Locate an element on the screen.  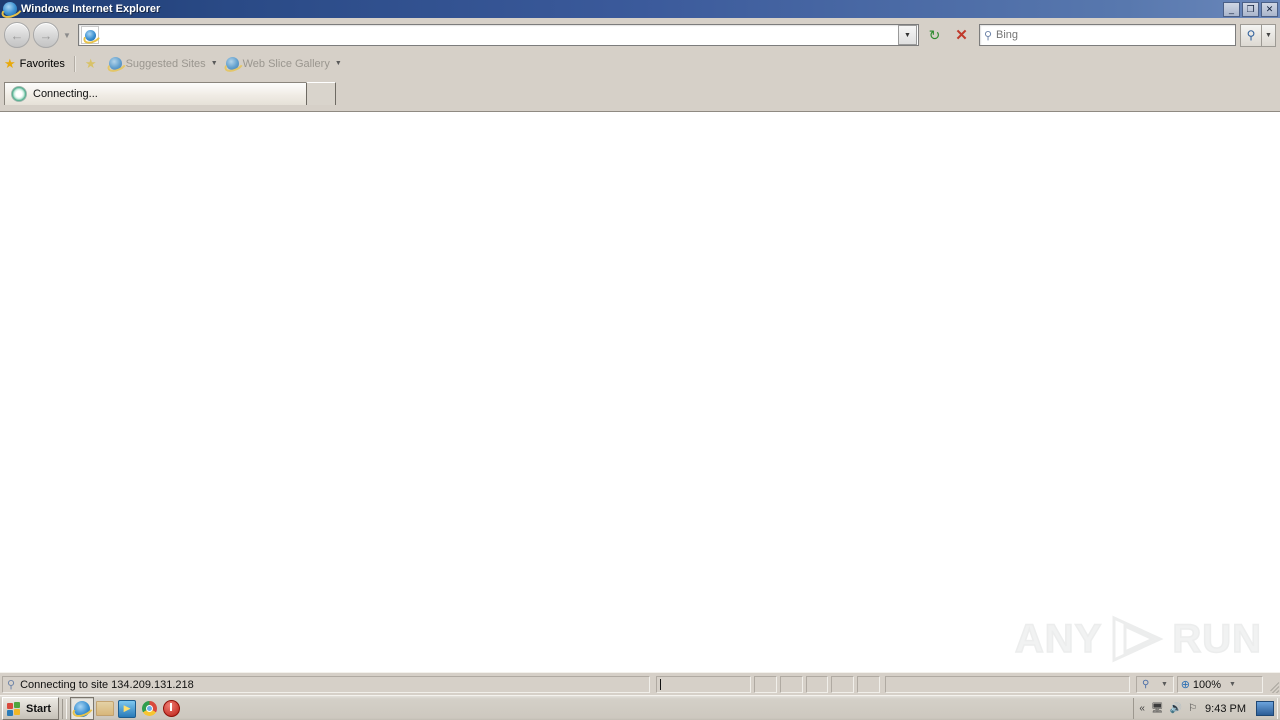
address-bar: ▼ is located at coordinates (498, 35).